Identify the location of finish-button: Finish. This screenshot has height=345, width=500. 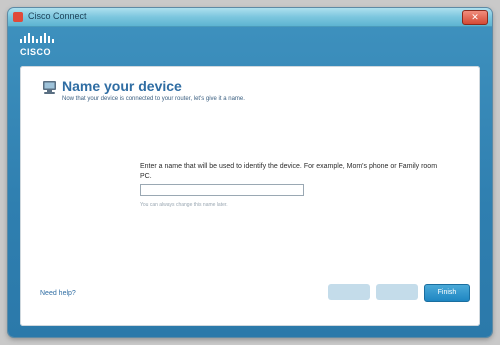
(447, 293).